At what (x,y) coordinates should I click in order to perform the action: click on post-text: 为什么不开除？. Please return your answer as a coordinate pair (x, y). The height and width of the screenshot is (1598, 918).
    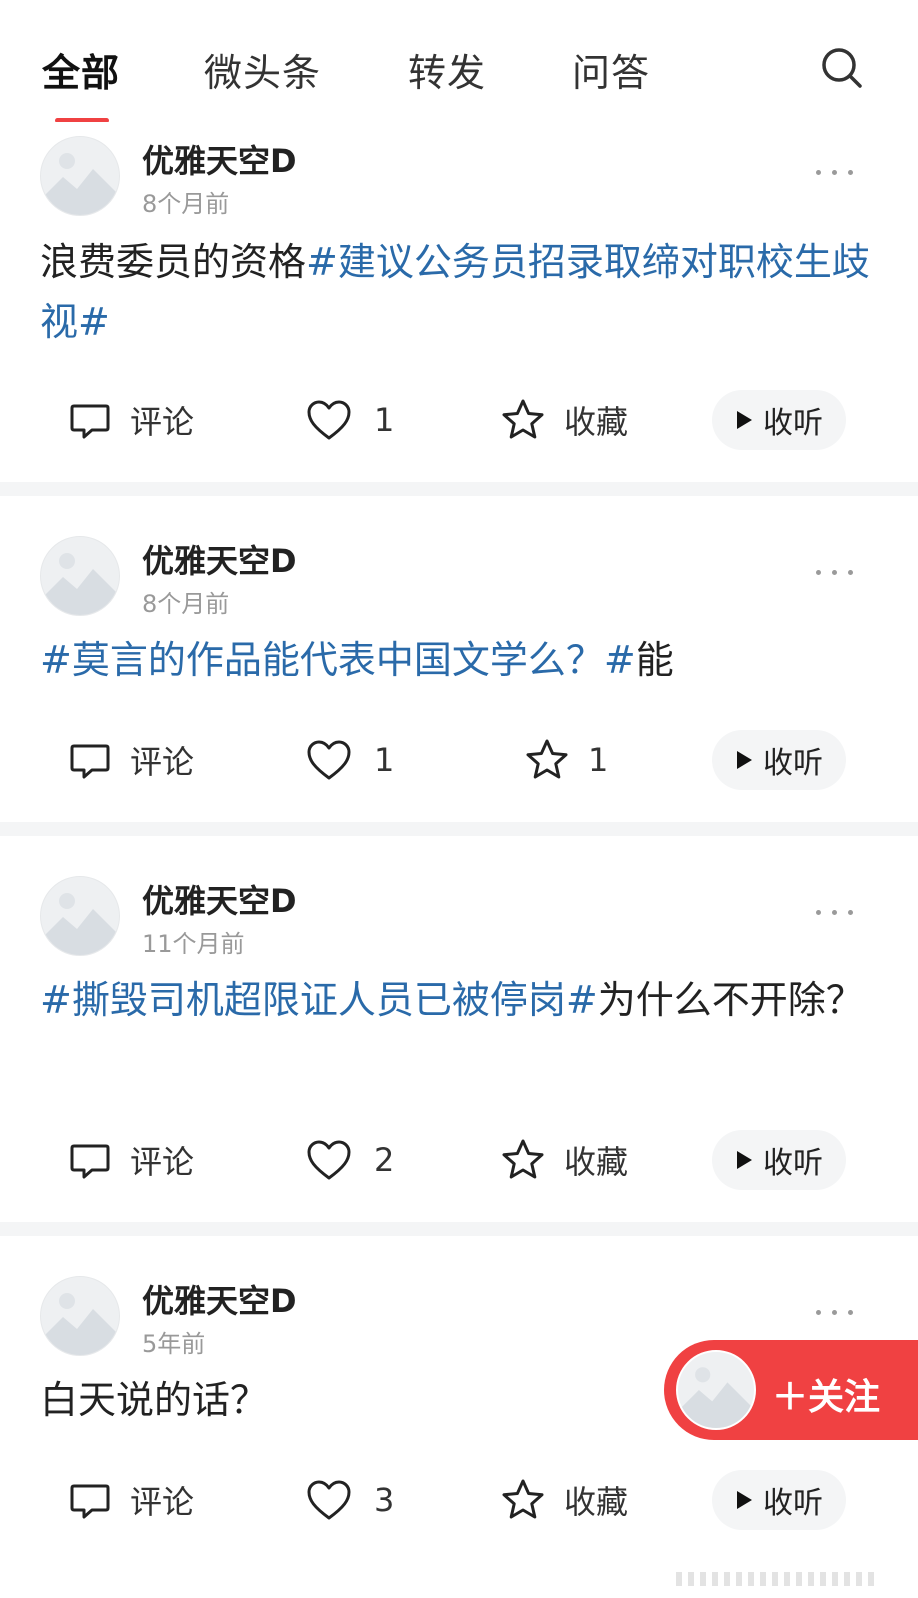
    Looking at the image, I should click on (730, 1000).